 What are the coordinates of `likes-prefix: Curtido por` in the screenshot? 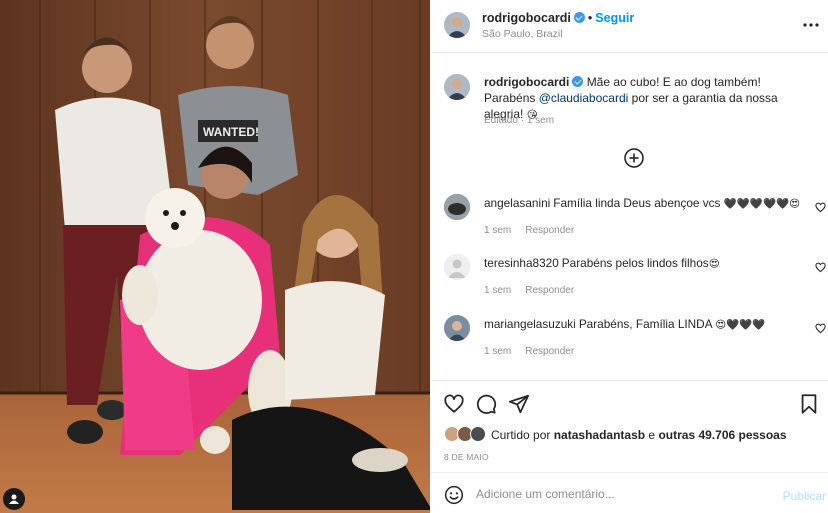 It's located at (521, 435).